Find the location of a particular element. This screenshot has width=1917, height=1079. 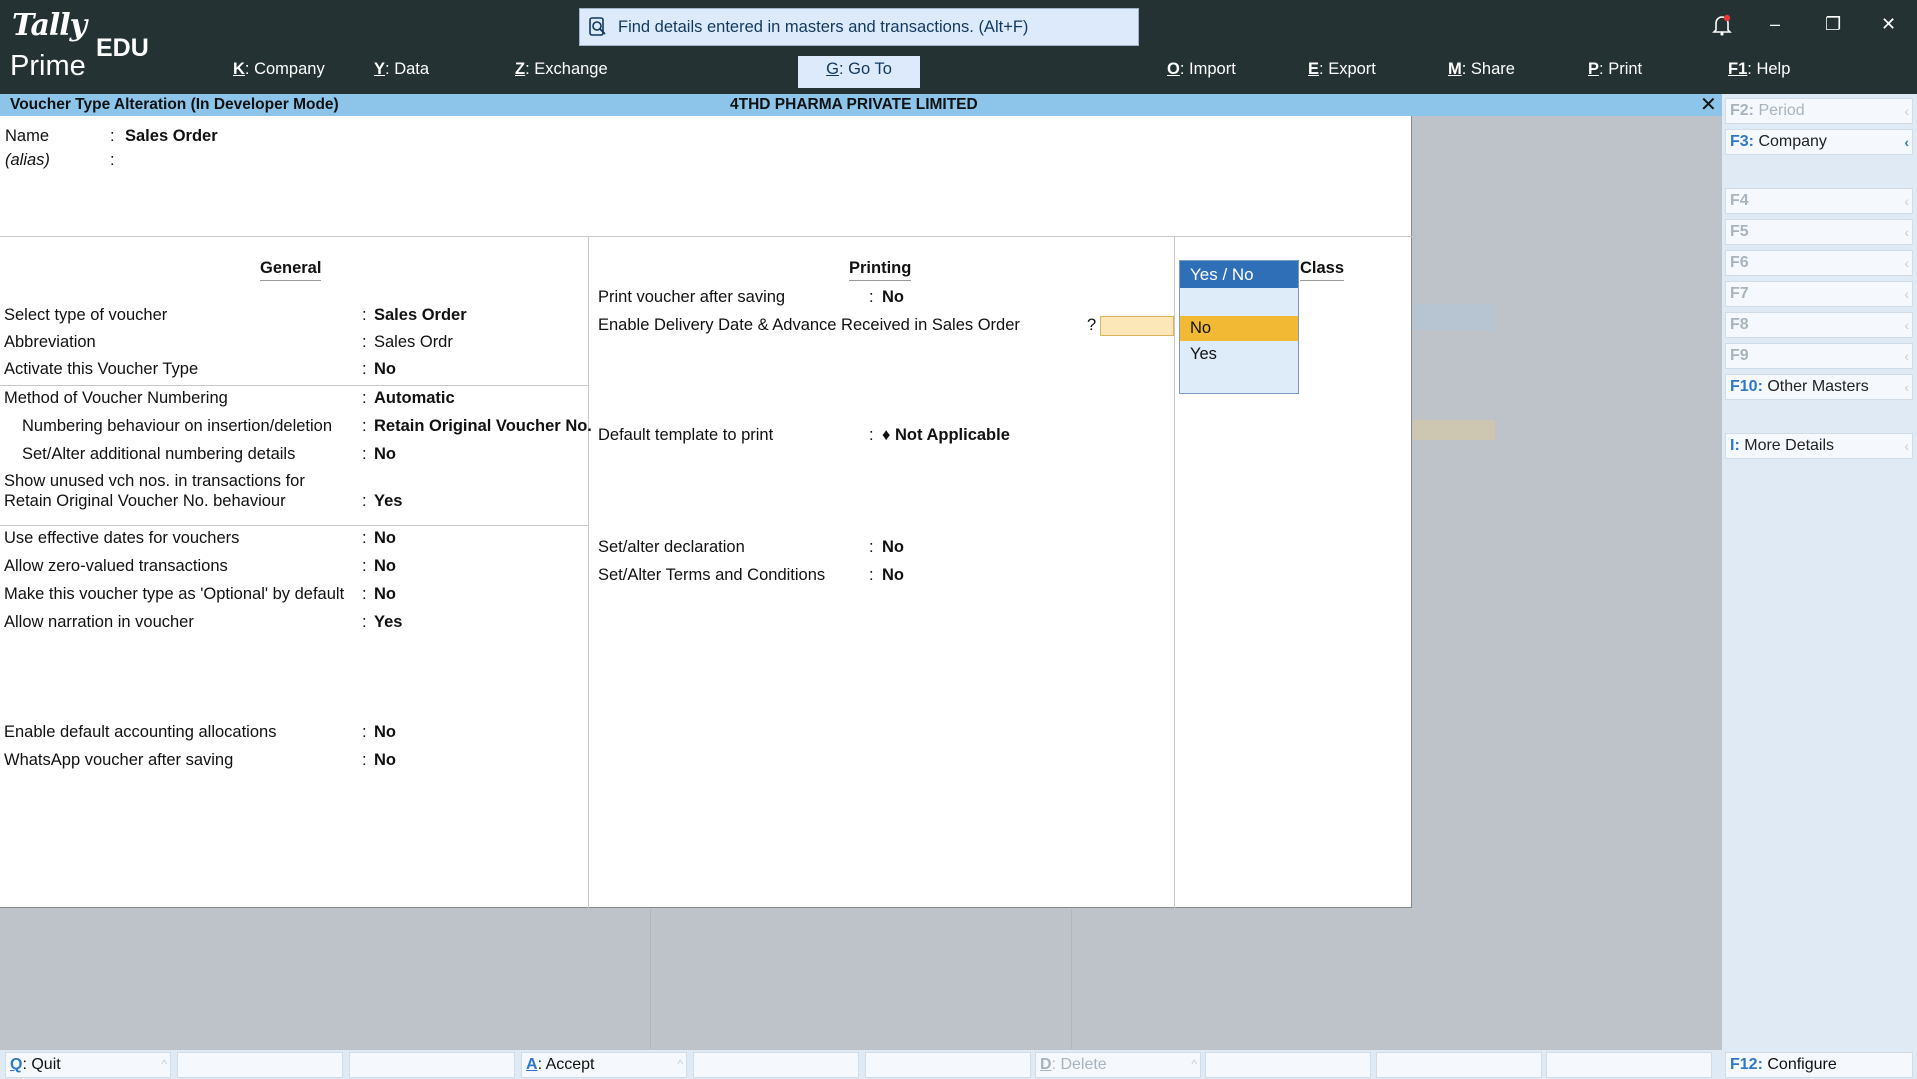

menu-import: O: Import is located at coordinates (1201, 69).